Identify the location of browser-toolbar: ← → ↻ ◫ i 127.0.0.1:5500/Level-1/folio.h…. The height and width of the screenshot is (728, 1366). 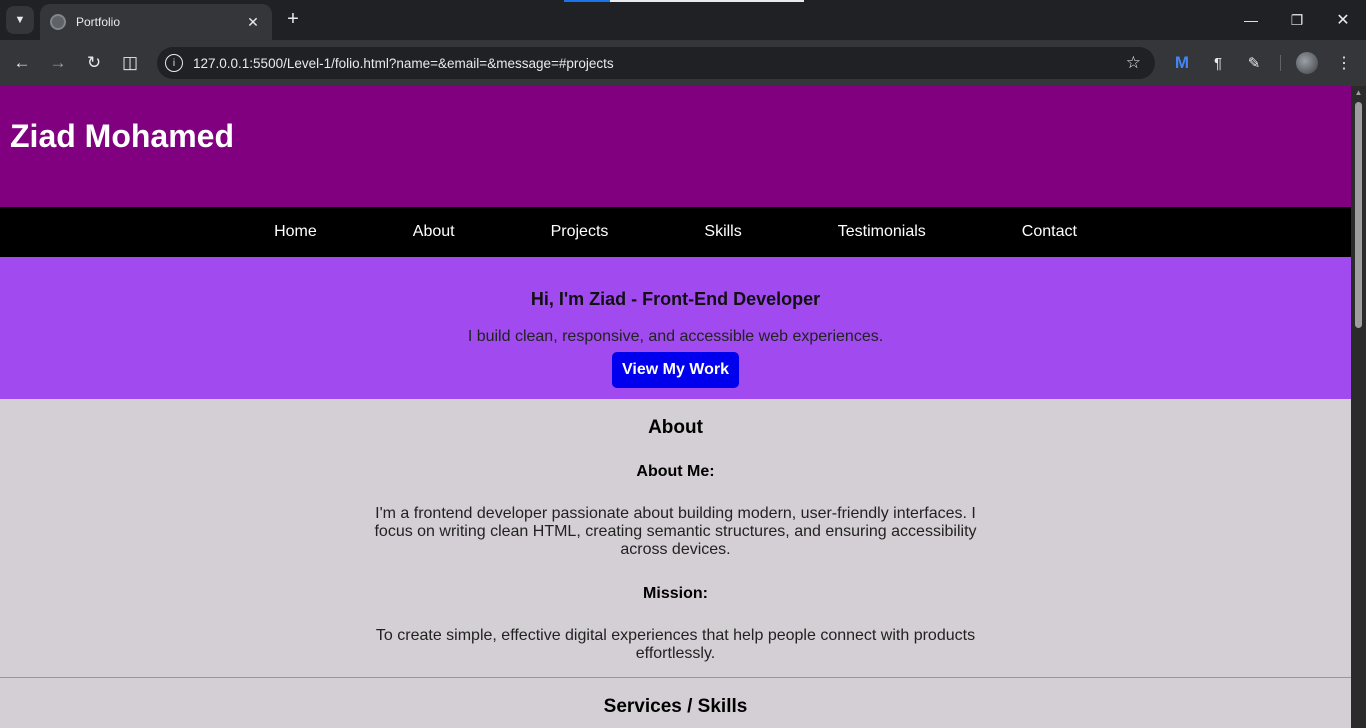
(683, 63).